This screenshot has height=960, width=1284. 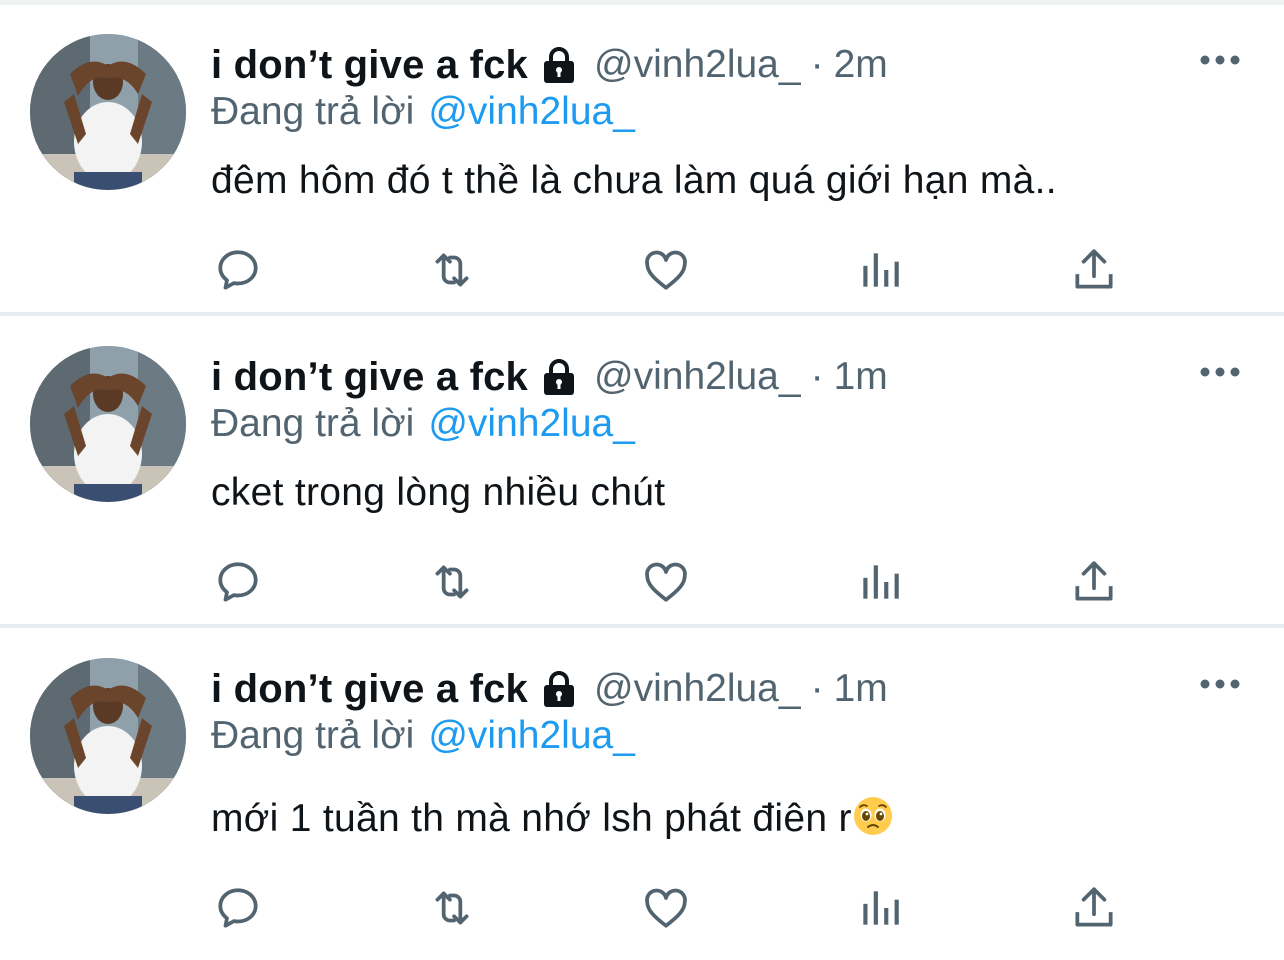 What do you see at coordinates (531, 818) in the screenshot?
I see `tweet-text-content: mới 1 tuần th mà nhớ lsh phát điên r` at bounding box center [531, 818].